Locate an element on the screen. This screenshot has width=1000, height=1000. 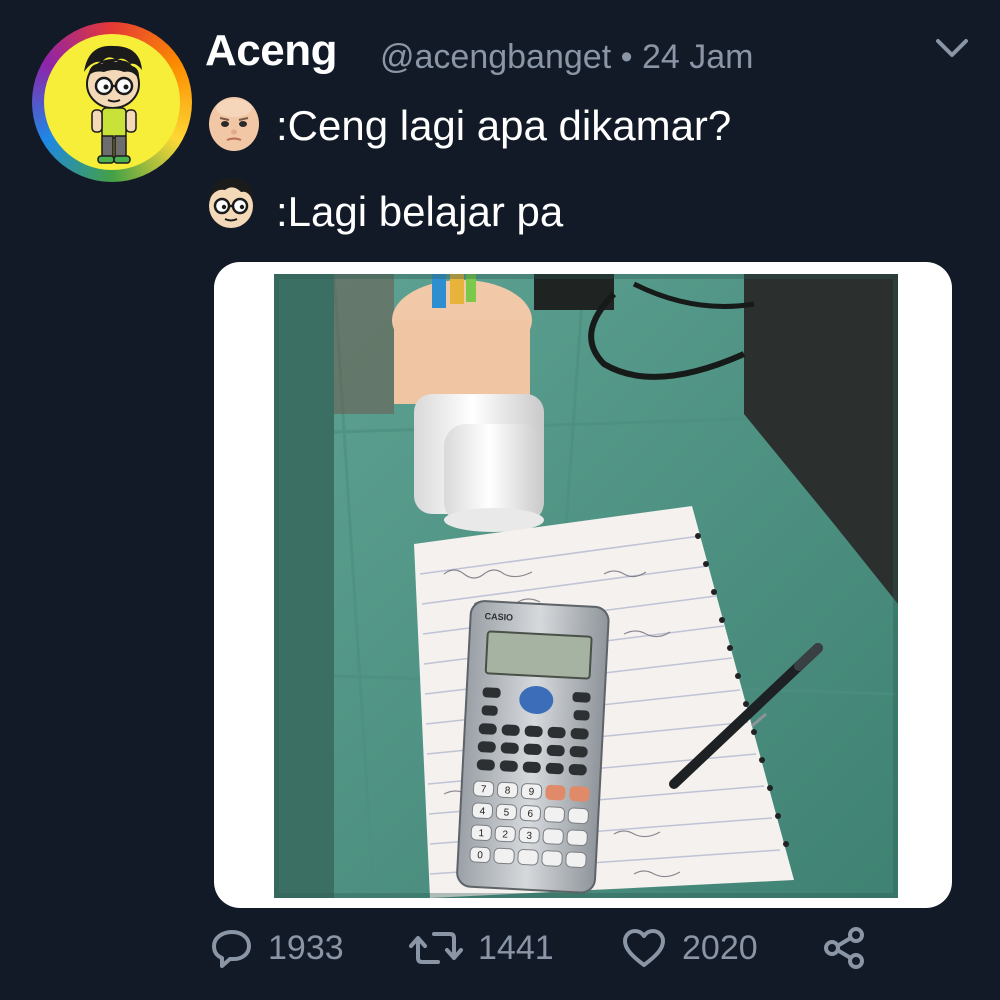
tweet-time: 24 Jam is located at coordinates (698, 57).